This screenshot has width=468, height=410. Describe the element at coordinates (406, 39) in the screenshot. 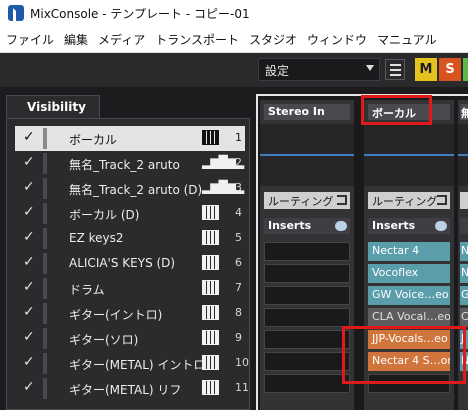

I see `menu-manual: マニュアル` at that location.